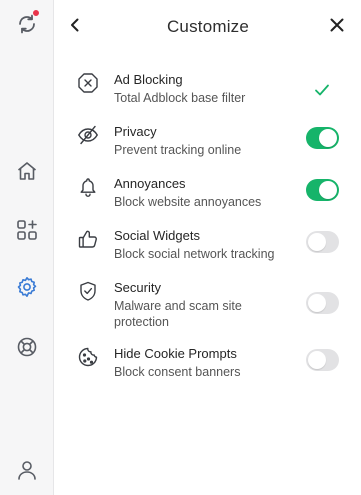  I want to click on privacy-toggle, so click(322, 138).